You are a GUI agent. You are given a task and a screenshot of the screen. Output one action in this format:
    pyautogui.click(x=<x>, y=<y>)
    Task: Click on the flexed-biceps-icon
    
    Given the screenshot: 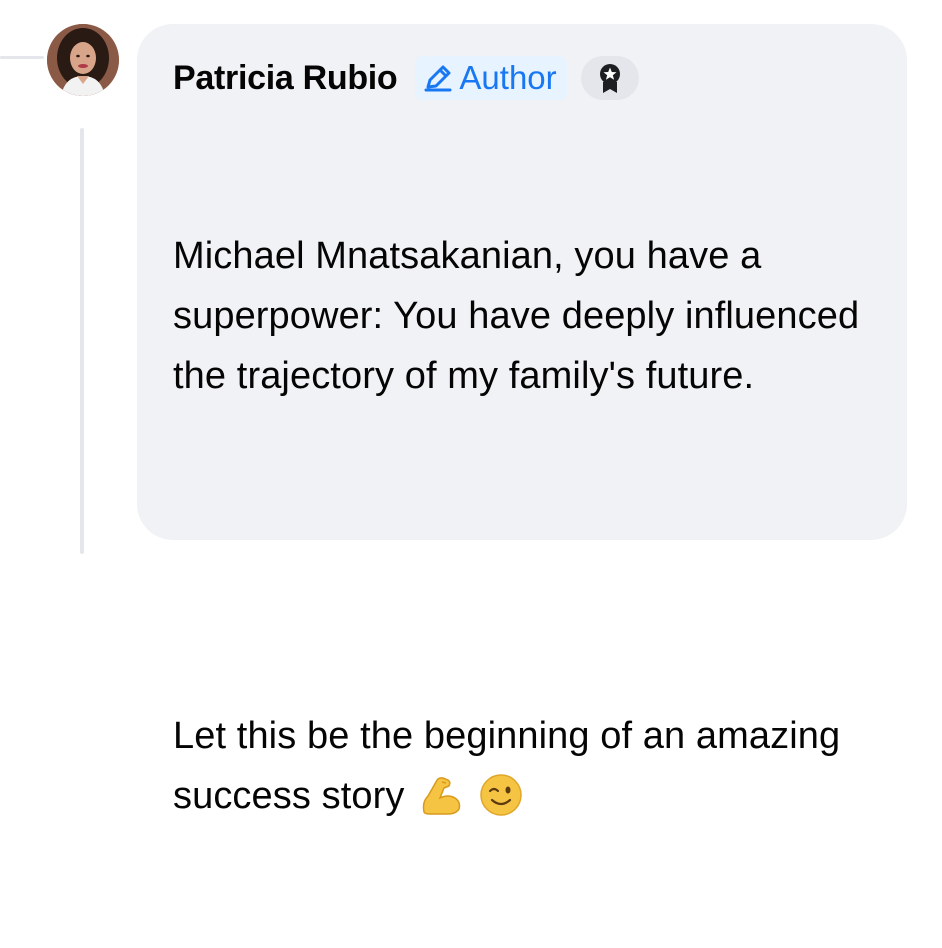 What is the action you would take?
    pyautogui.click(x=442, y=796)
    